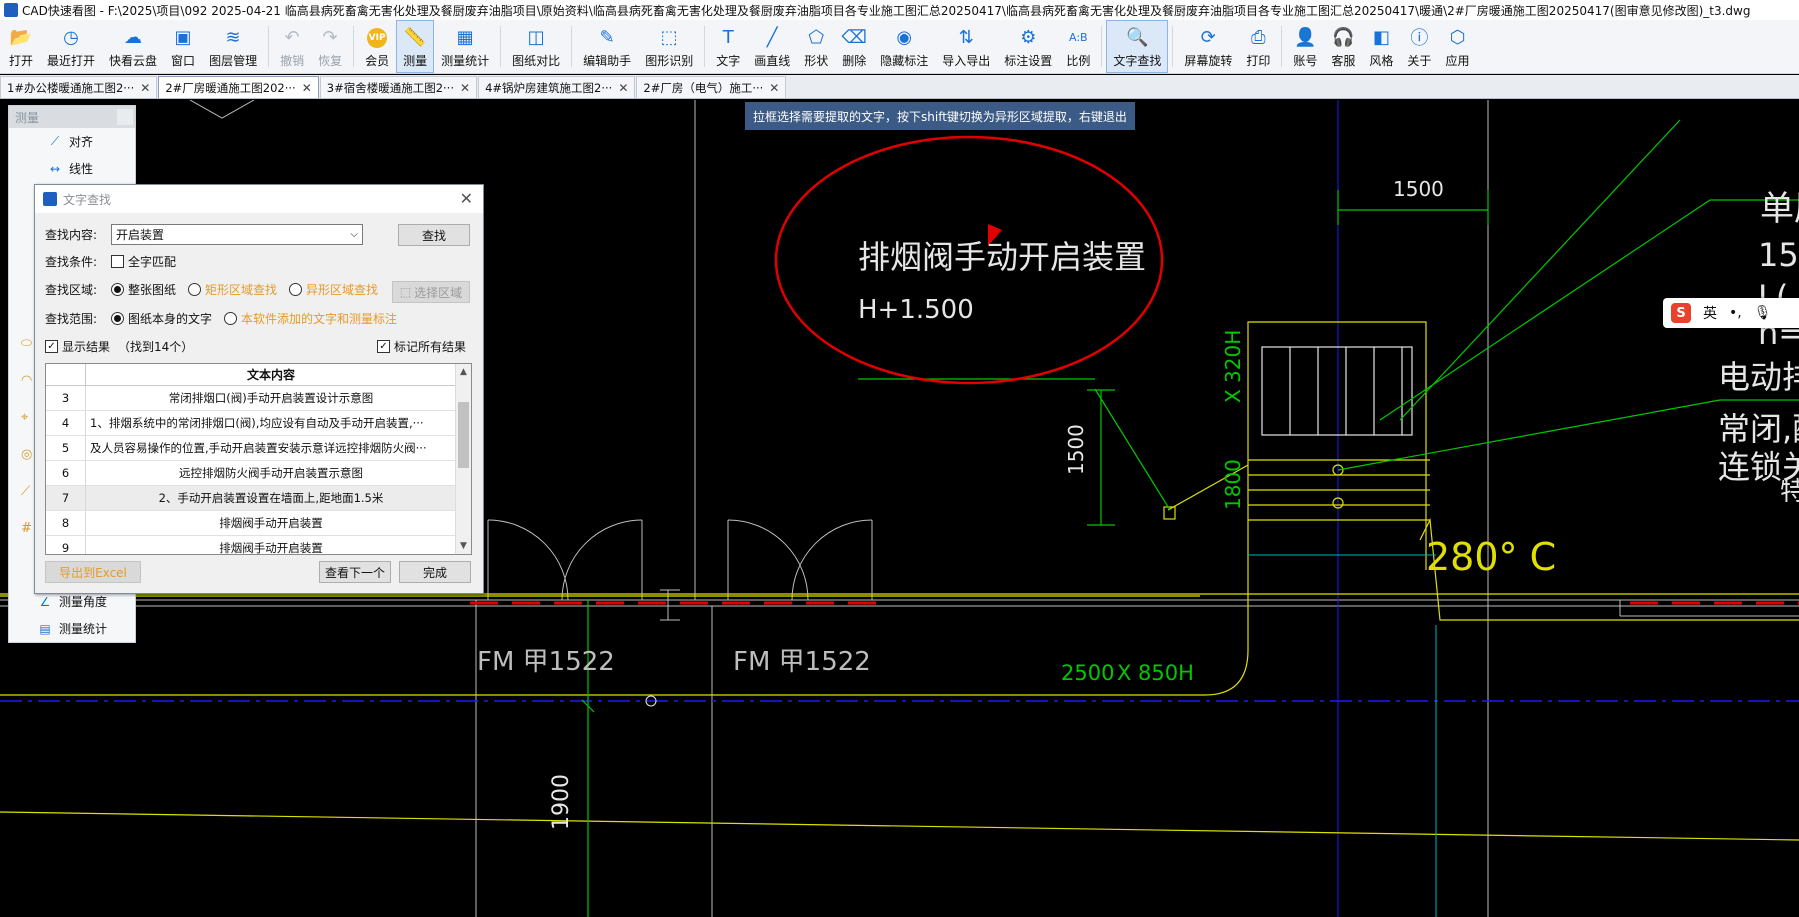 The height and width of the screenshot is (917, 1799). What do you see at coordinates (72, 168) in the screenshot?
I see `measure-item: ↔ 线性` at bounding box center [72, 168].